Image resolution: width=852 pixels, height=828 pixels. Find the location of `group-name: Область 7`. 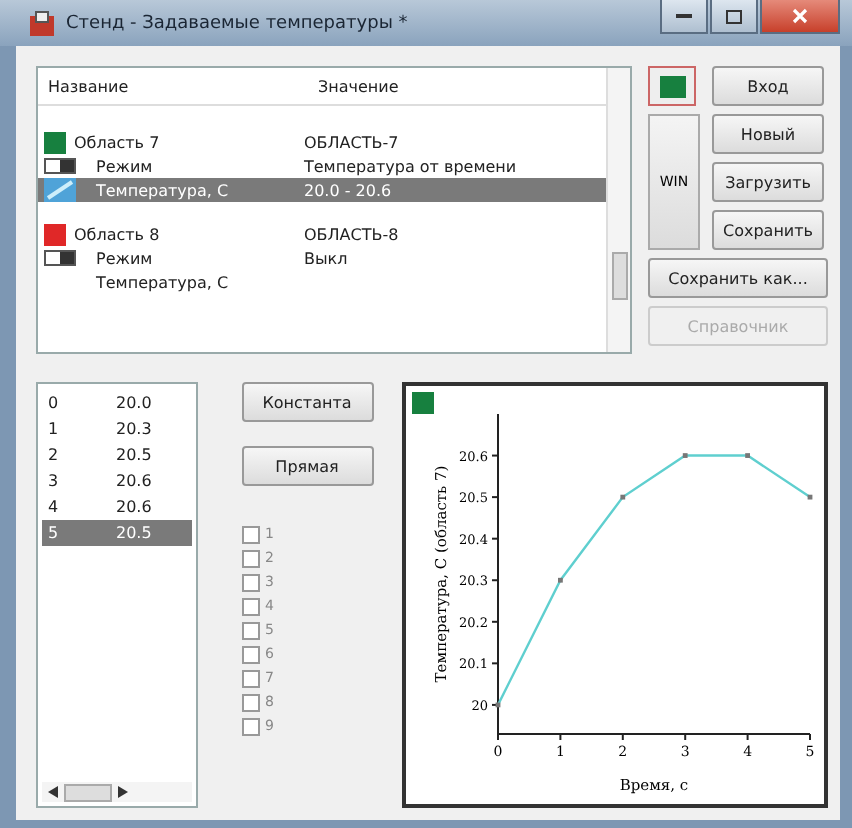

group-name: Область 7 is located at coordinates (117, 142).